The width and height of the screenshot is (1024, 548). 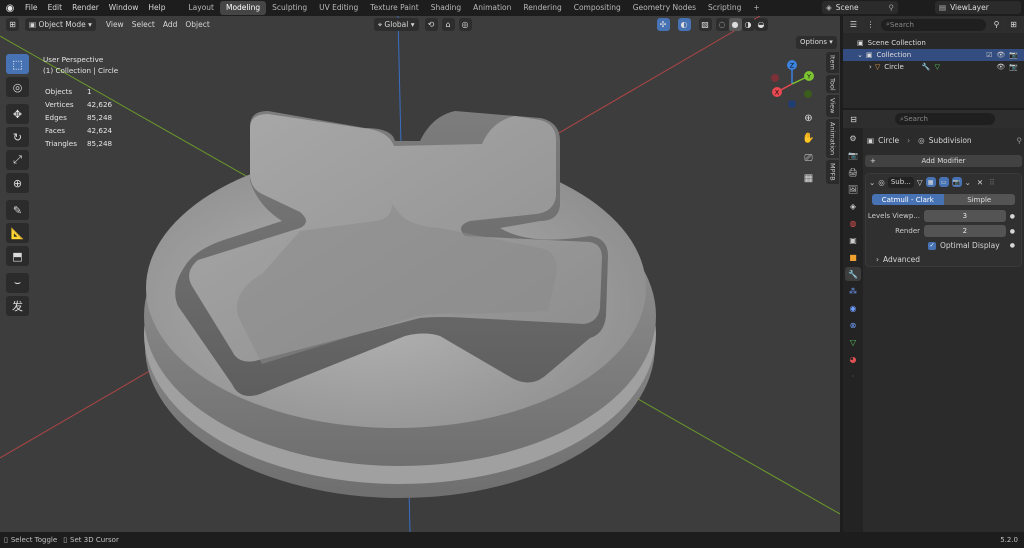 I want to click on dropdown-icon: ⌄, so click(x=968, y=182).